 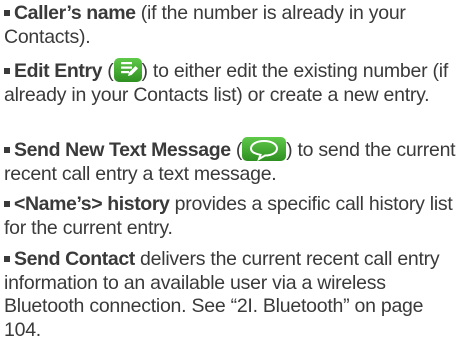 I want to click on term-names-history: <Name’s> history, so click(x=92, y=204).